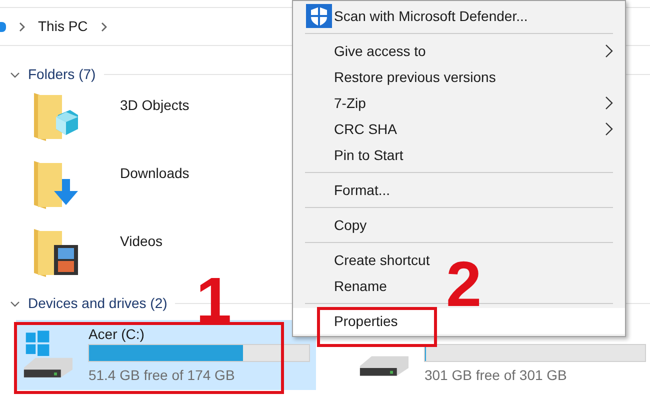 This screenshot has height=406, width=650. Describe the element at coordinates (63, 26) in the screenshot. I see `breadcrumb-item: This PC` at that location.